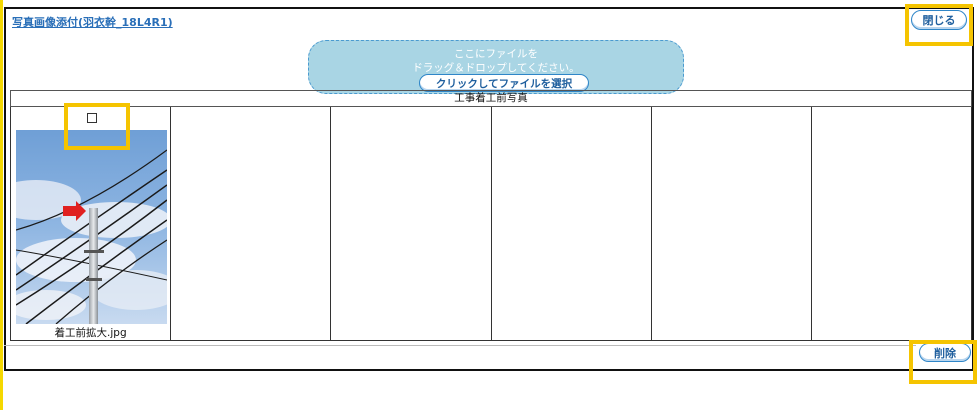  I want to click on left-accent-bar, so click(1, 205).